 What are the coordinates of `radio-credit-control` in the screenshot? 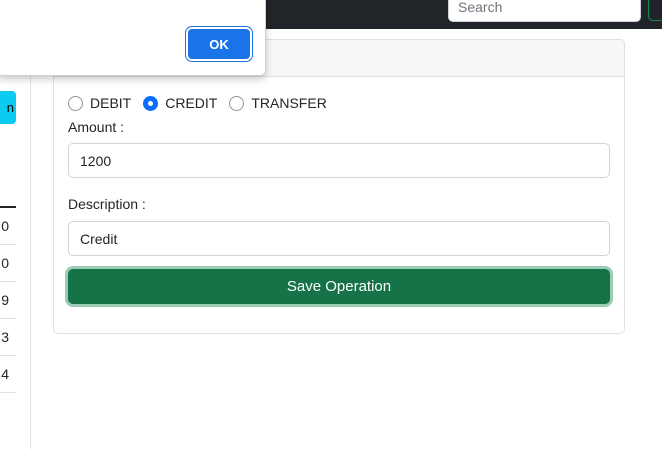 It's located at (151, 103).